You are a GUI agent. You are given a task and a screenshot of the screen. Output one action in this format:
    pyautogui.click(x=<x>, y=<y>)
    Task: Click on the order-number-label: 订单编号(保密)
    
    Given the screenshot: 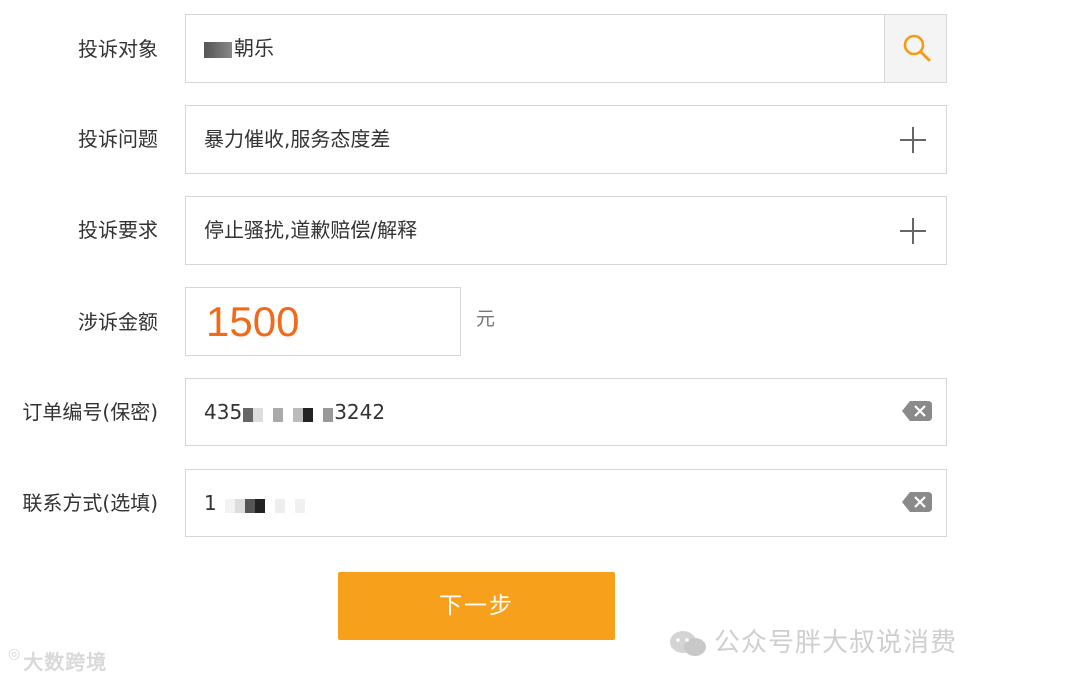 What is the action you would take?
    pyautogui.click(x=90, y=412)
    